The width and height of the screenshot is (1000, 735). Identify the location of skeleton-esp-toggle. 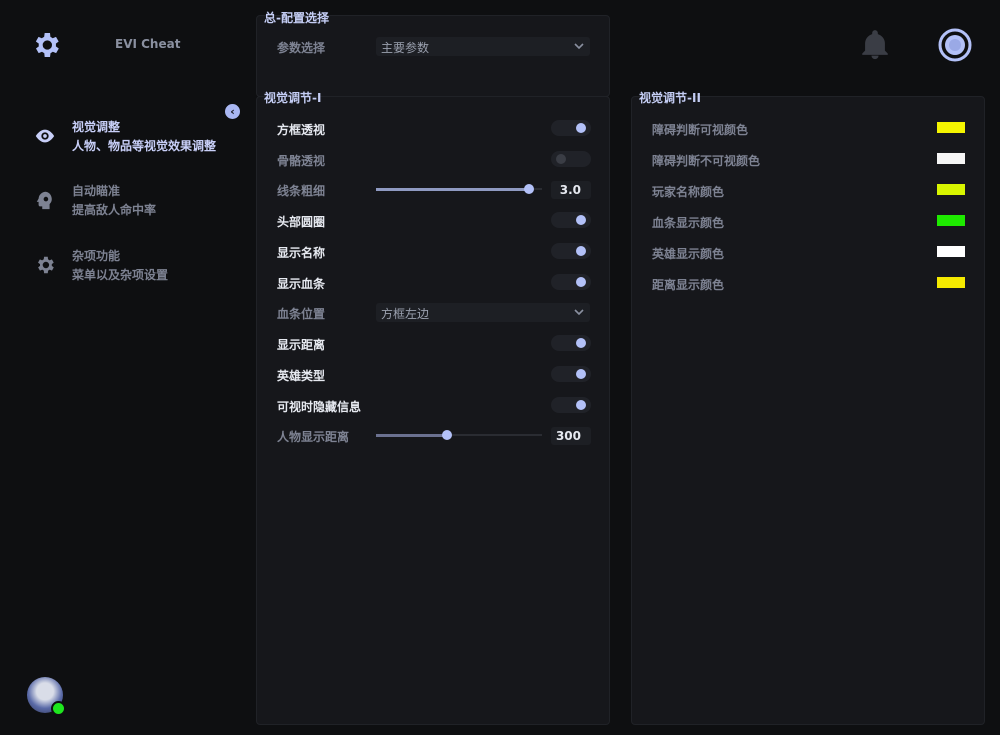
(571, 159).